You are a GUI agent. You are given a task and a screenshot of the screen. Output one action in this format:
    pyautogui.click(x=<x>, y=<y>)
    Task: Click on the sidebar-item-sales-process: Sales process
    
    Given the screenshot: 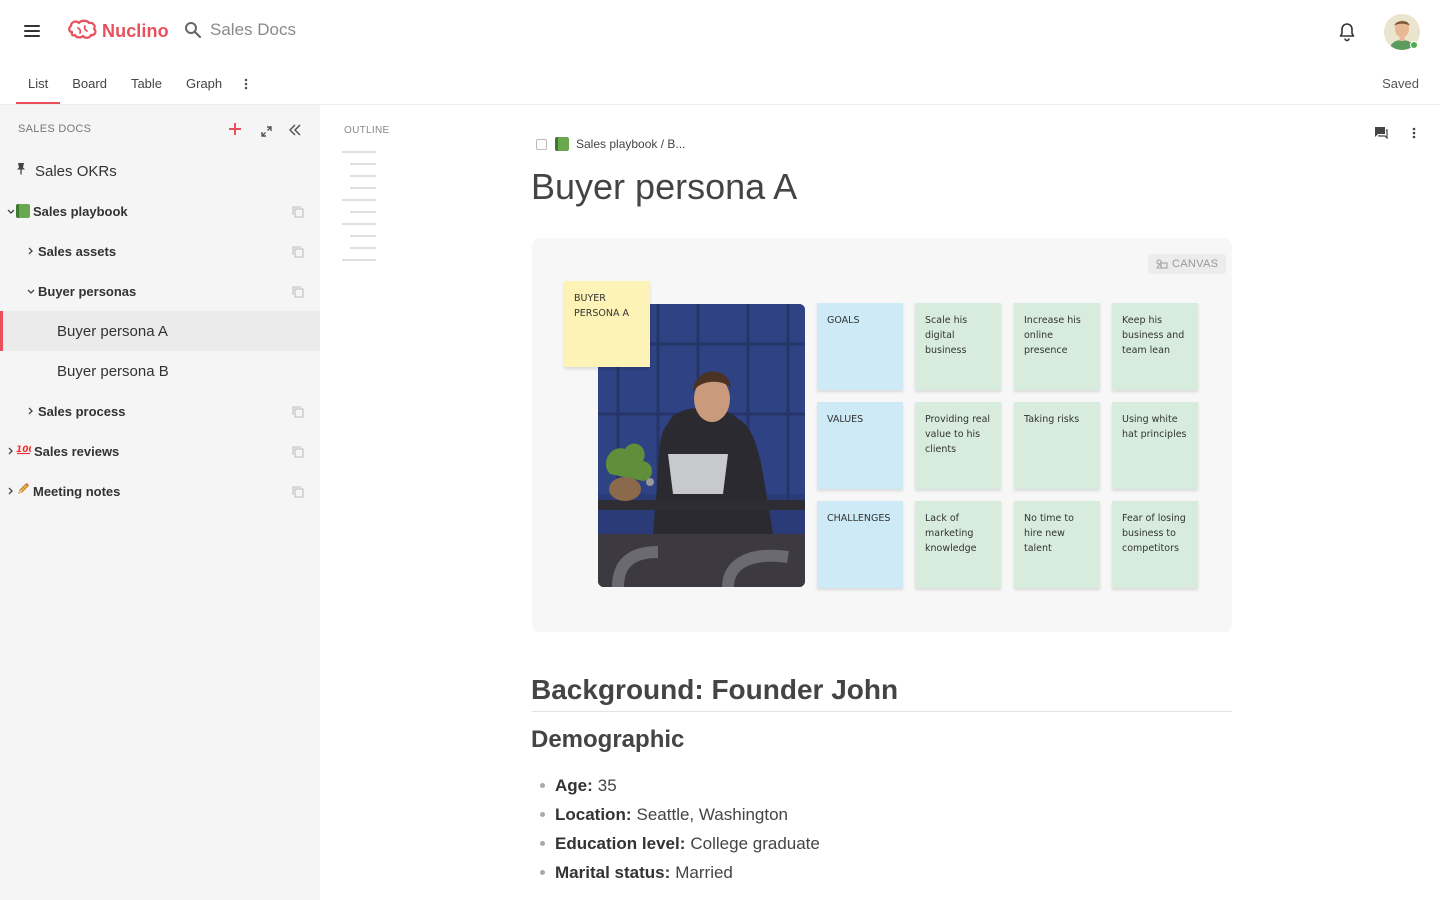 What is the action you would take?
    pyautogui.click(x=160, y=411)
    